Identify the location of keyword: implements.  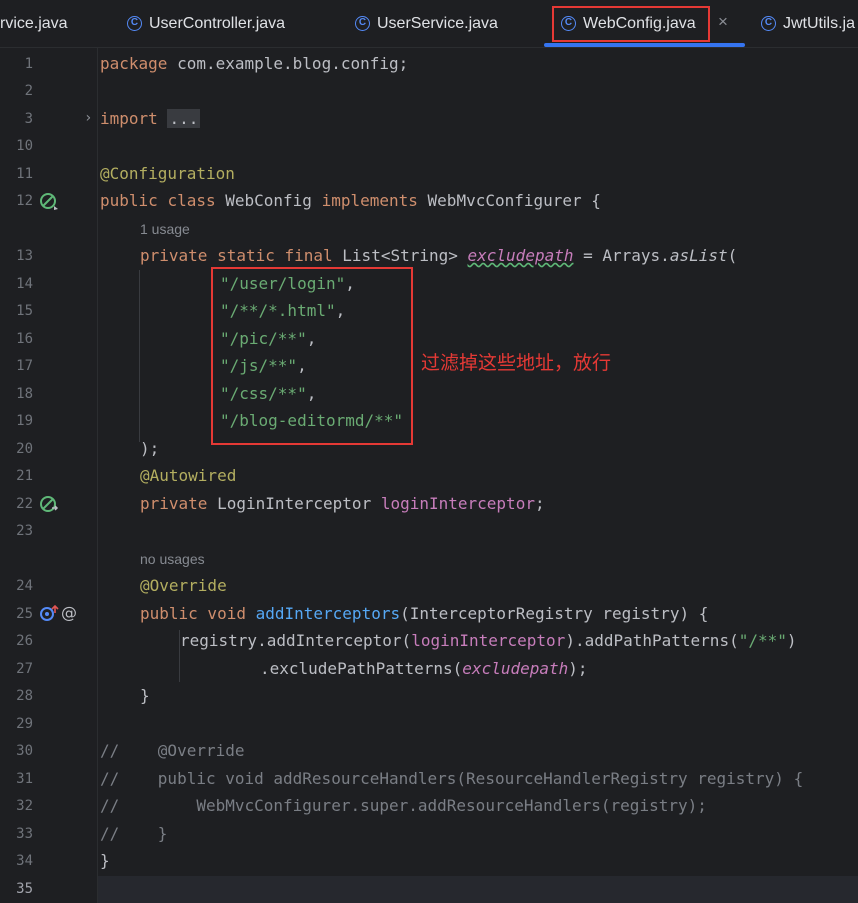
(369, 200).